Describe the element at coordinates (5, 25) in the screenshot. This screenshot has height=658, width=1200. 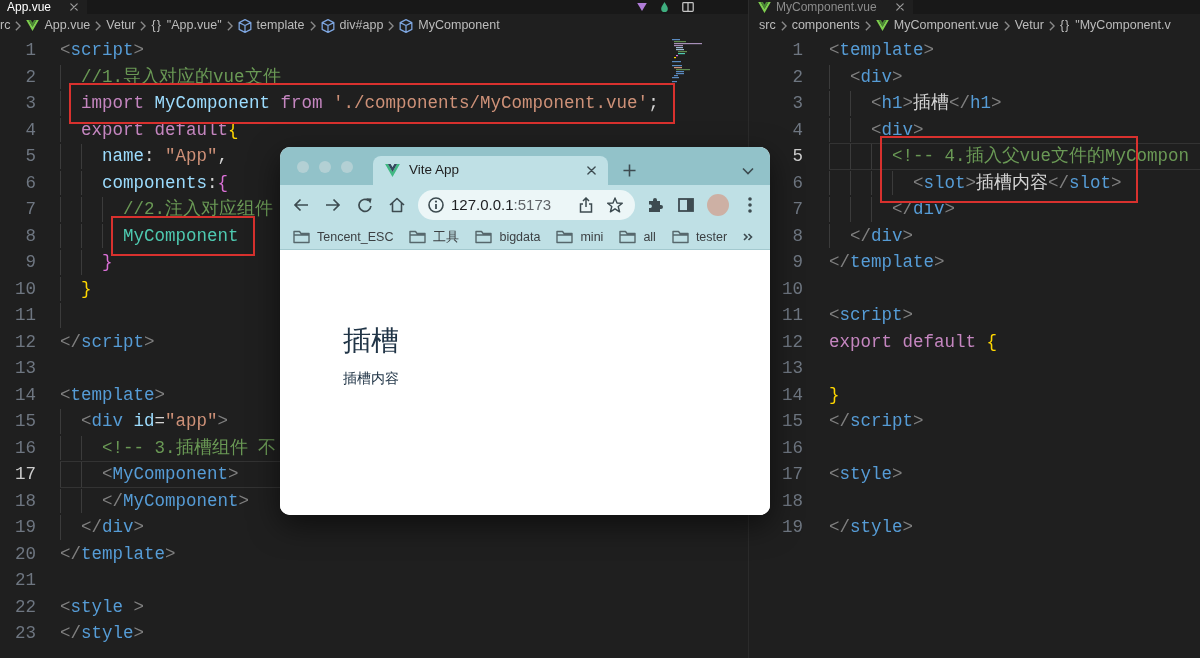
I see `breadcrumb-item: rc` at that location.